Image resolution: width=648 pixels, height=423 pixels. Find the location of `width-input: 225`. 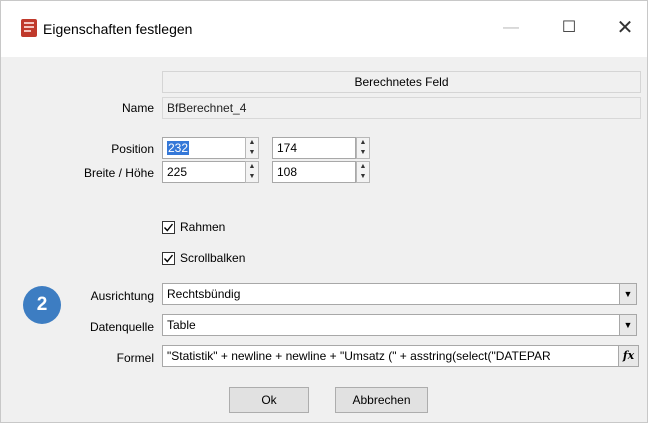

width-input: 225 is located at coordinates (204, 172).